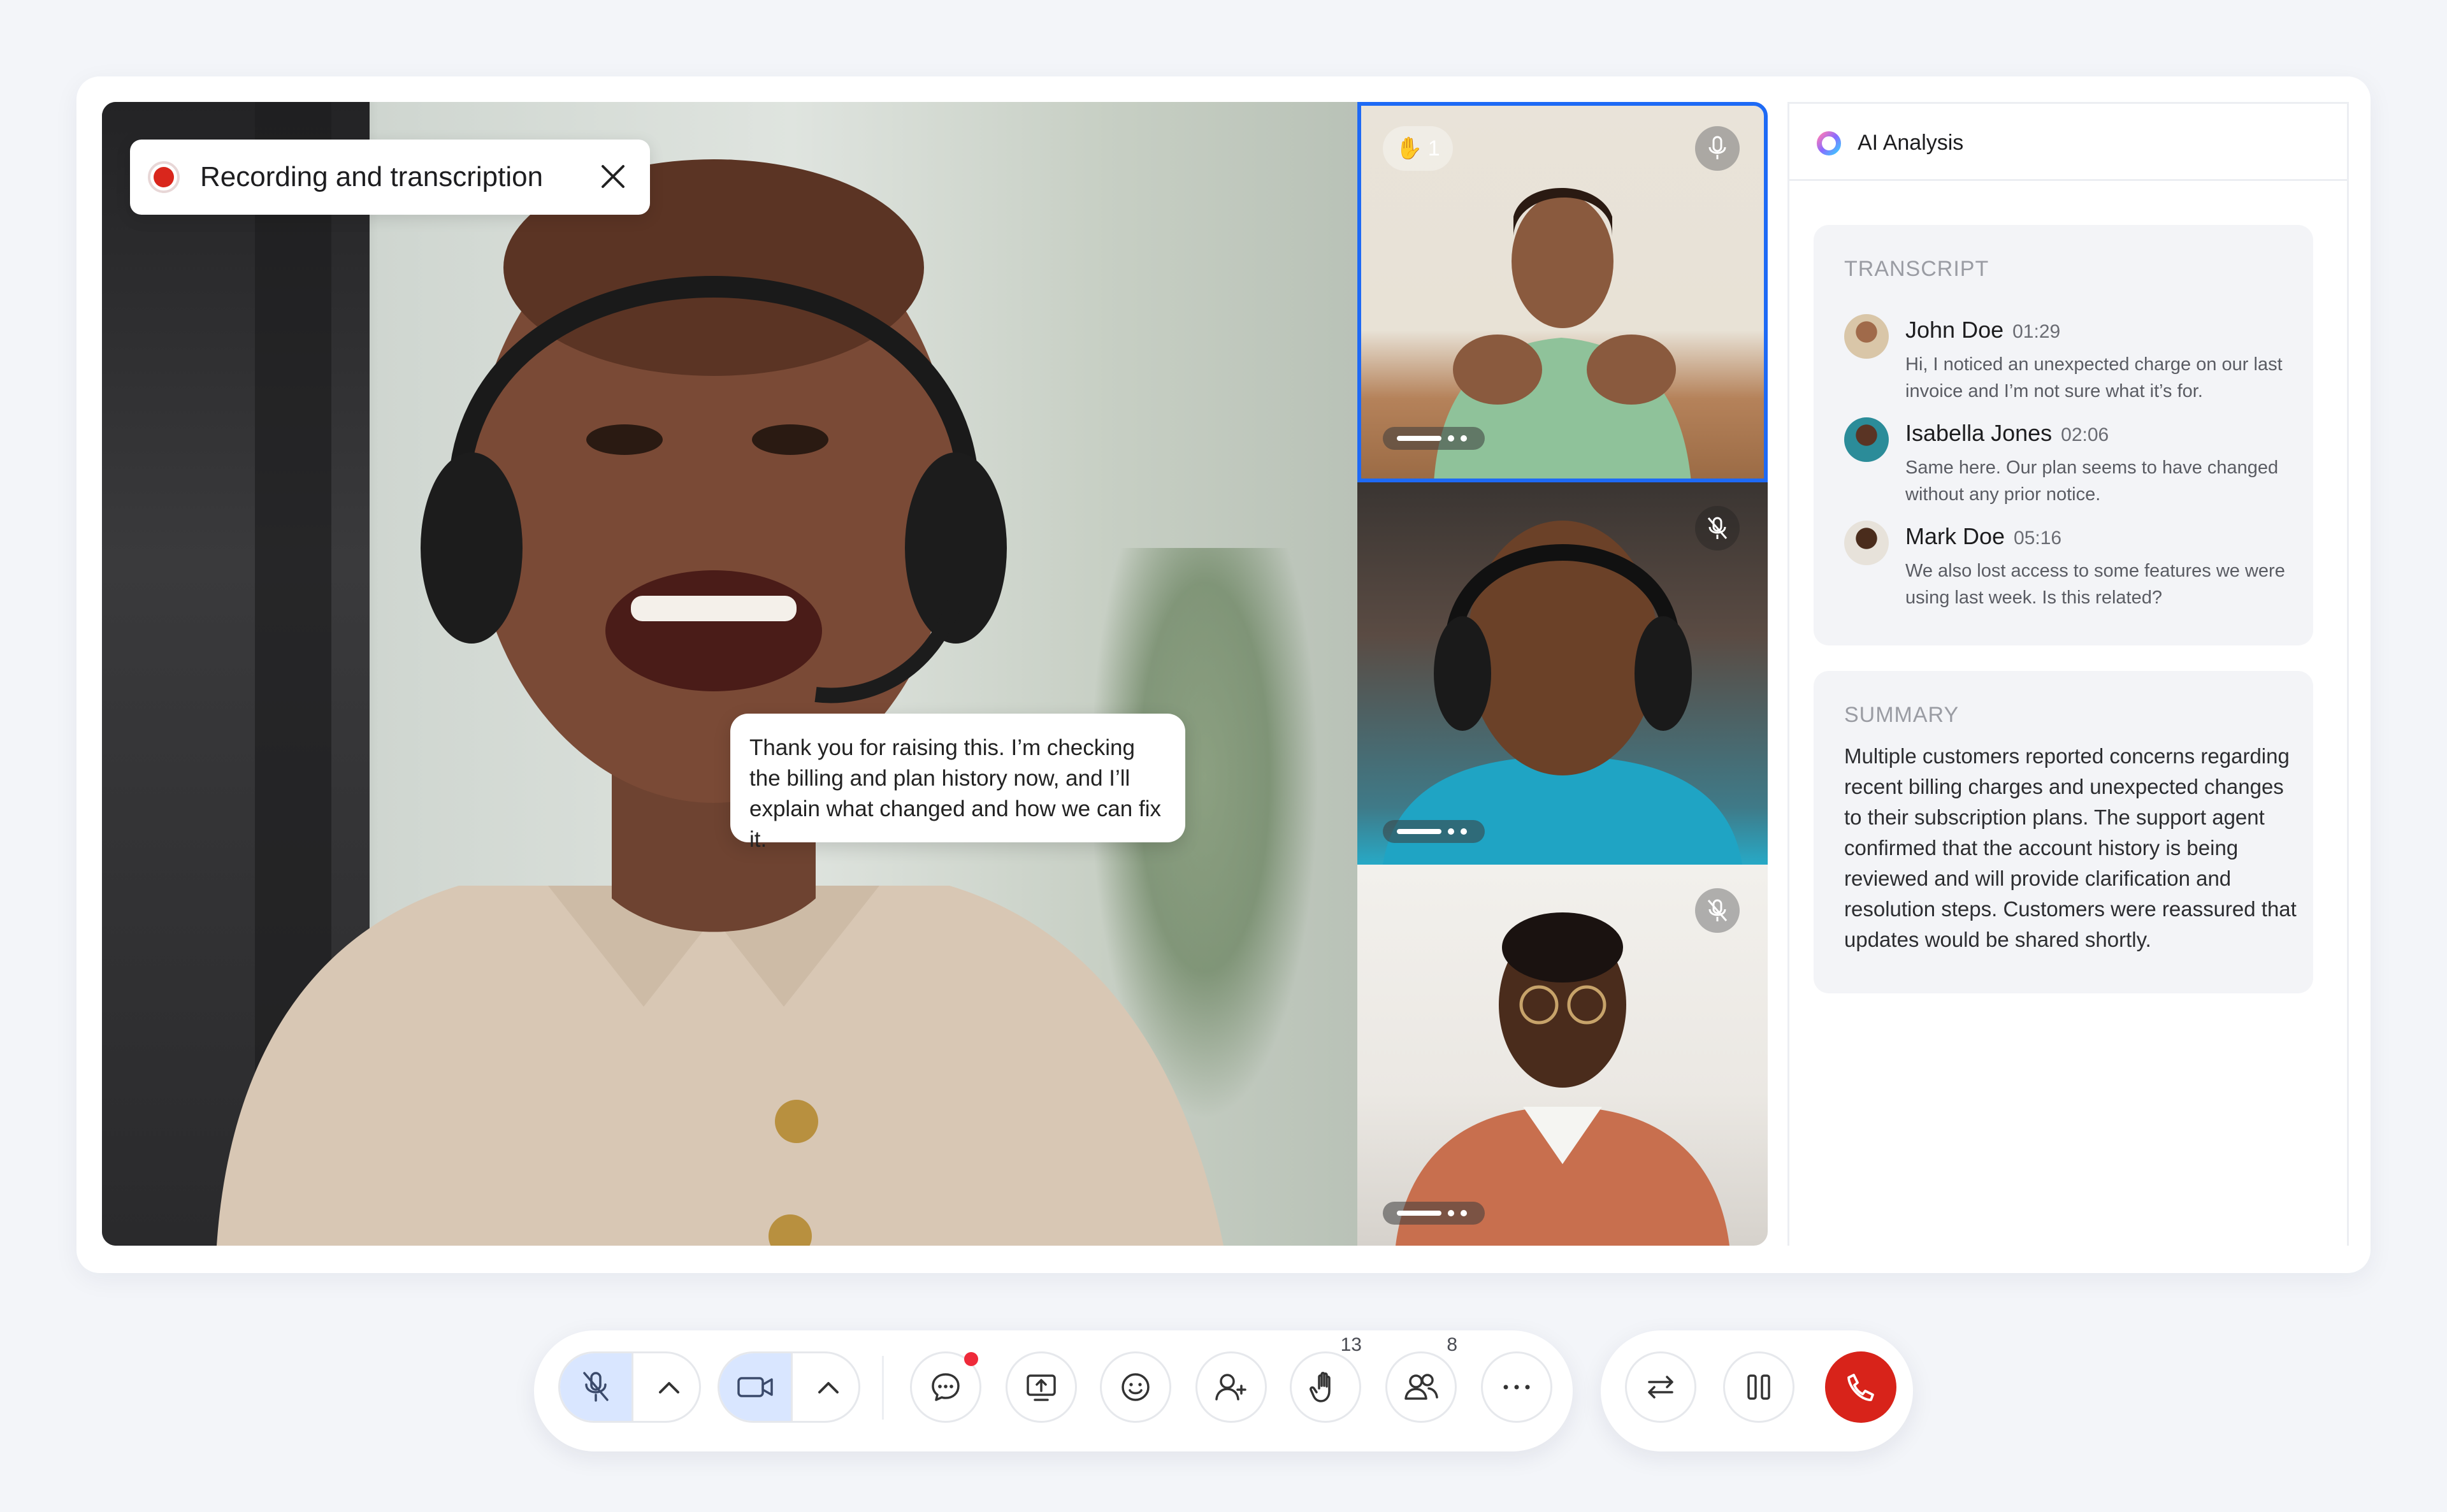  What do you see at coordinates (1829, 143) in the screenshot?
I see `ai-logo-icon` at bounding box center [1829, 143].